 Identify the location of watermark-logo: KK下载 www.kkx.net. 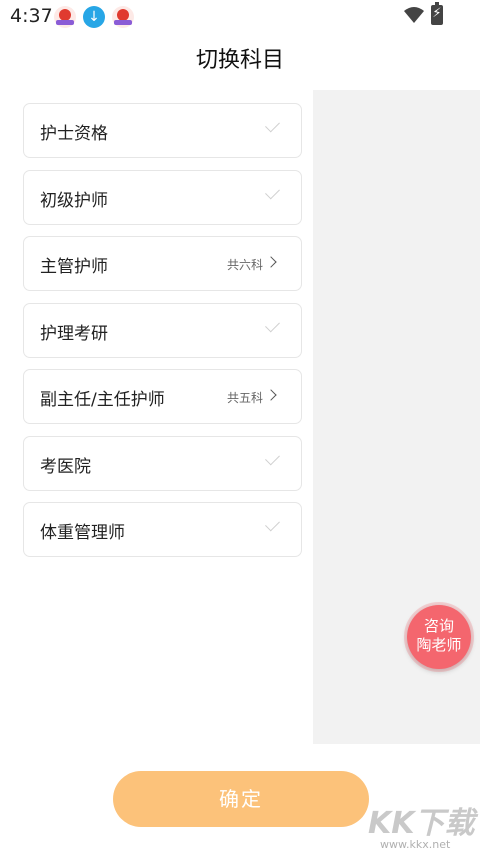
(421, 824).